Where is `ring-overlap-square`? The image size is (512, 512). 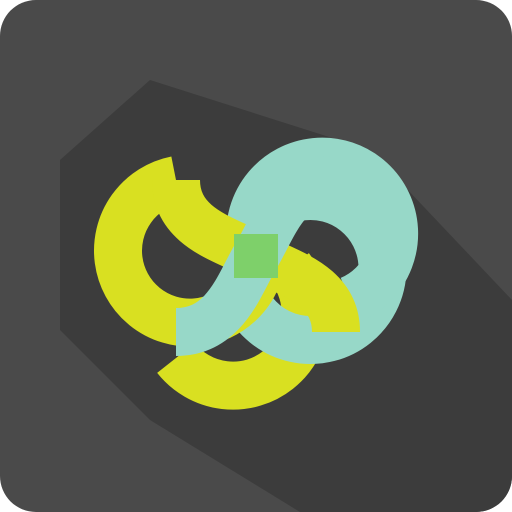
ring-overlap-square is located at coordinates (256, 256).